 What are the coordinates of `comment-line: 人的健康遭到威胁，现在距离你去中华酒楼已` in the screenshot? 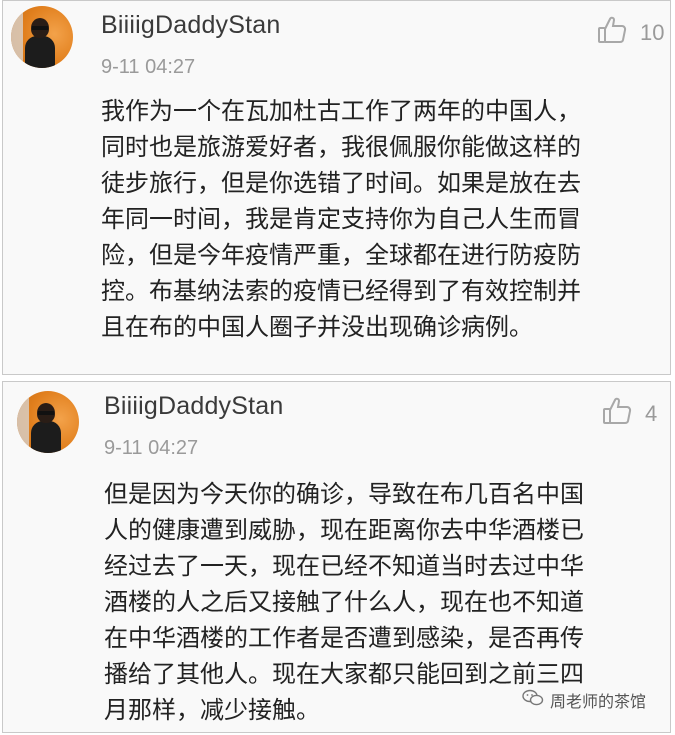 It's located at (344, 530).